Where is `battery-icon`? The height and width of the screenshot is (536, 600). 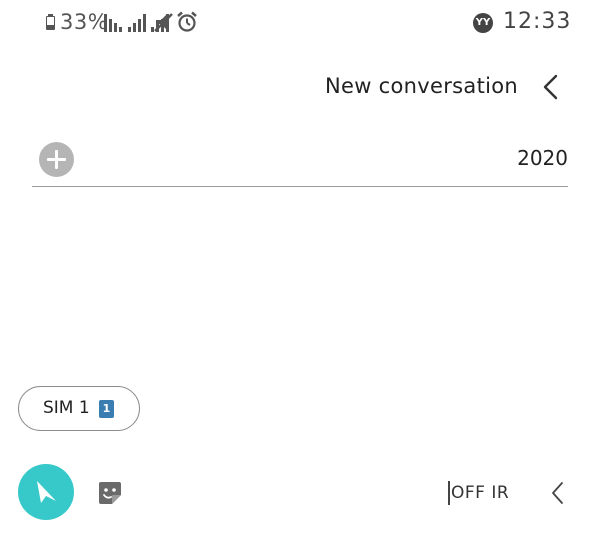 battery-icon is located at coordinates (50, 22).